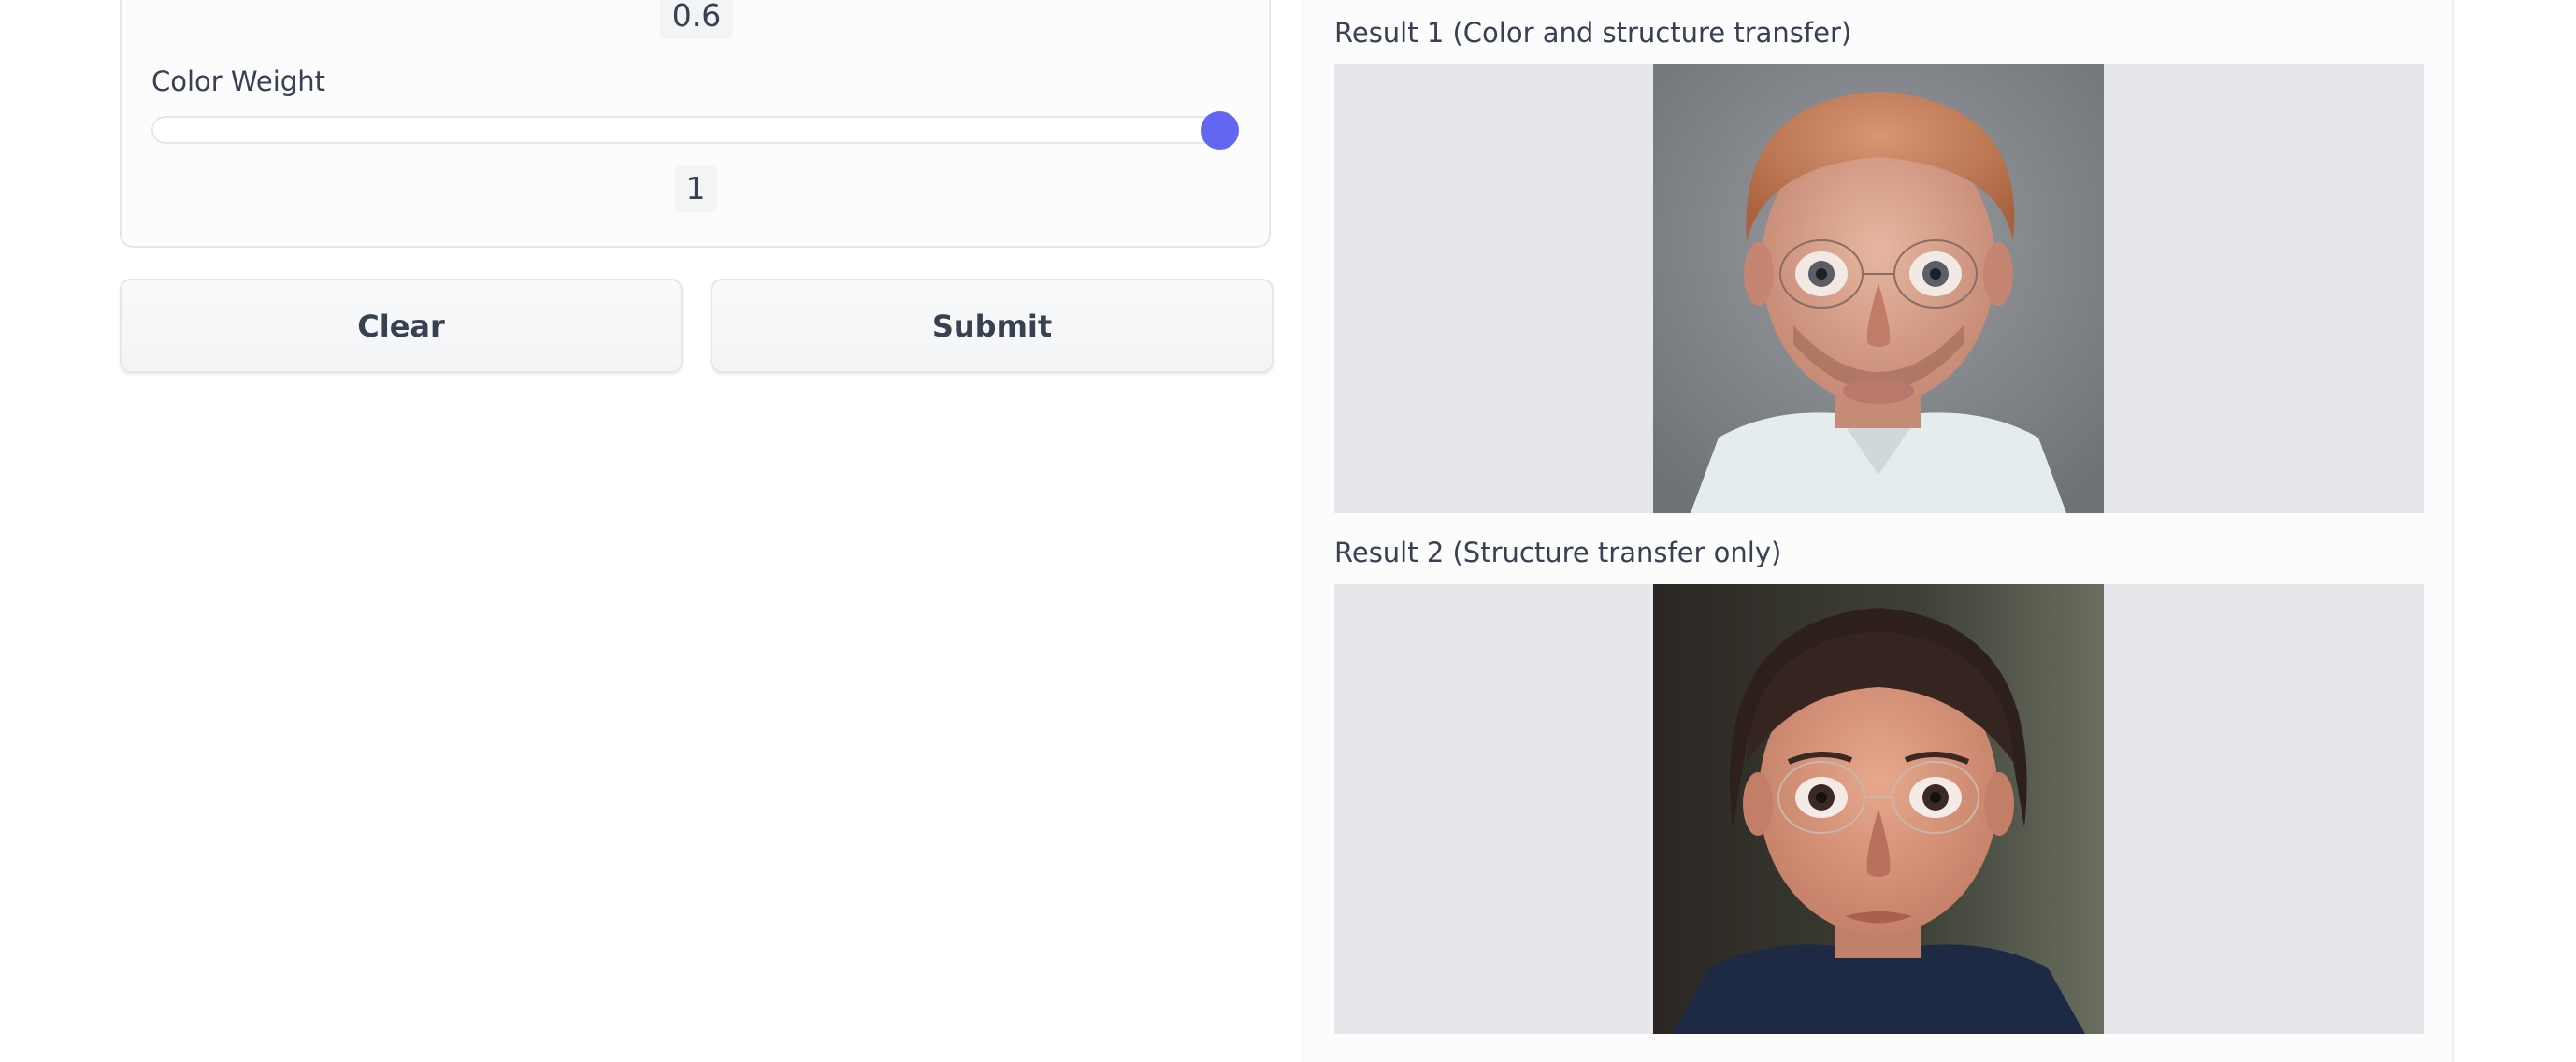 Image resolution: width=2576 pixels, height=1062 pixels. I want to click on color-weight-slider-track, so click(694, 130).